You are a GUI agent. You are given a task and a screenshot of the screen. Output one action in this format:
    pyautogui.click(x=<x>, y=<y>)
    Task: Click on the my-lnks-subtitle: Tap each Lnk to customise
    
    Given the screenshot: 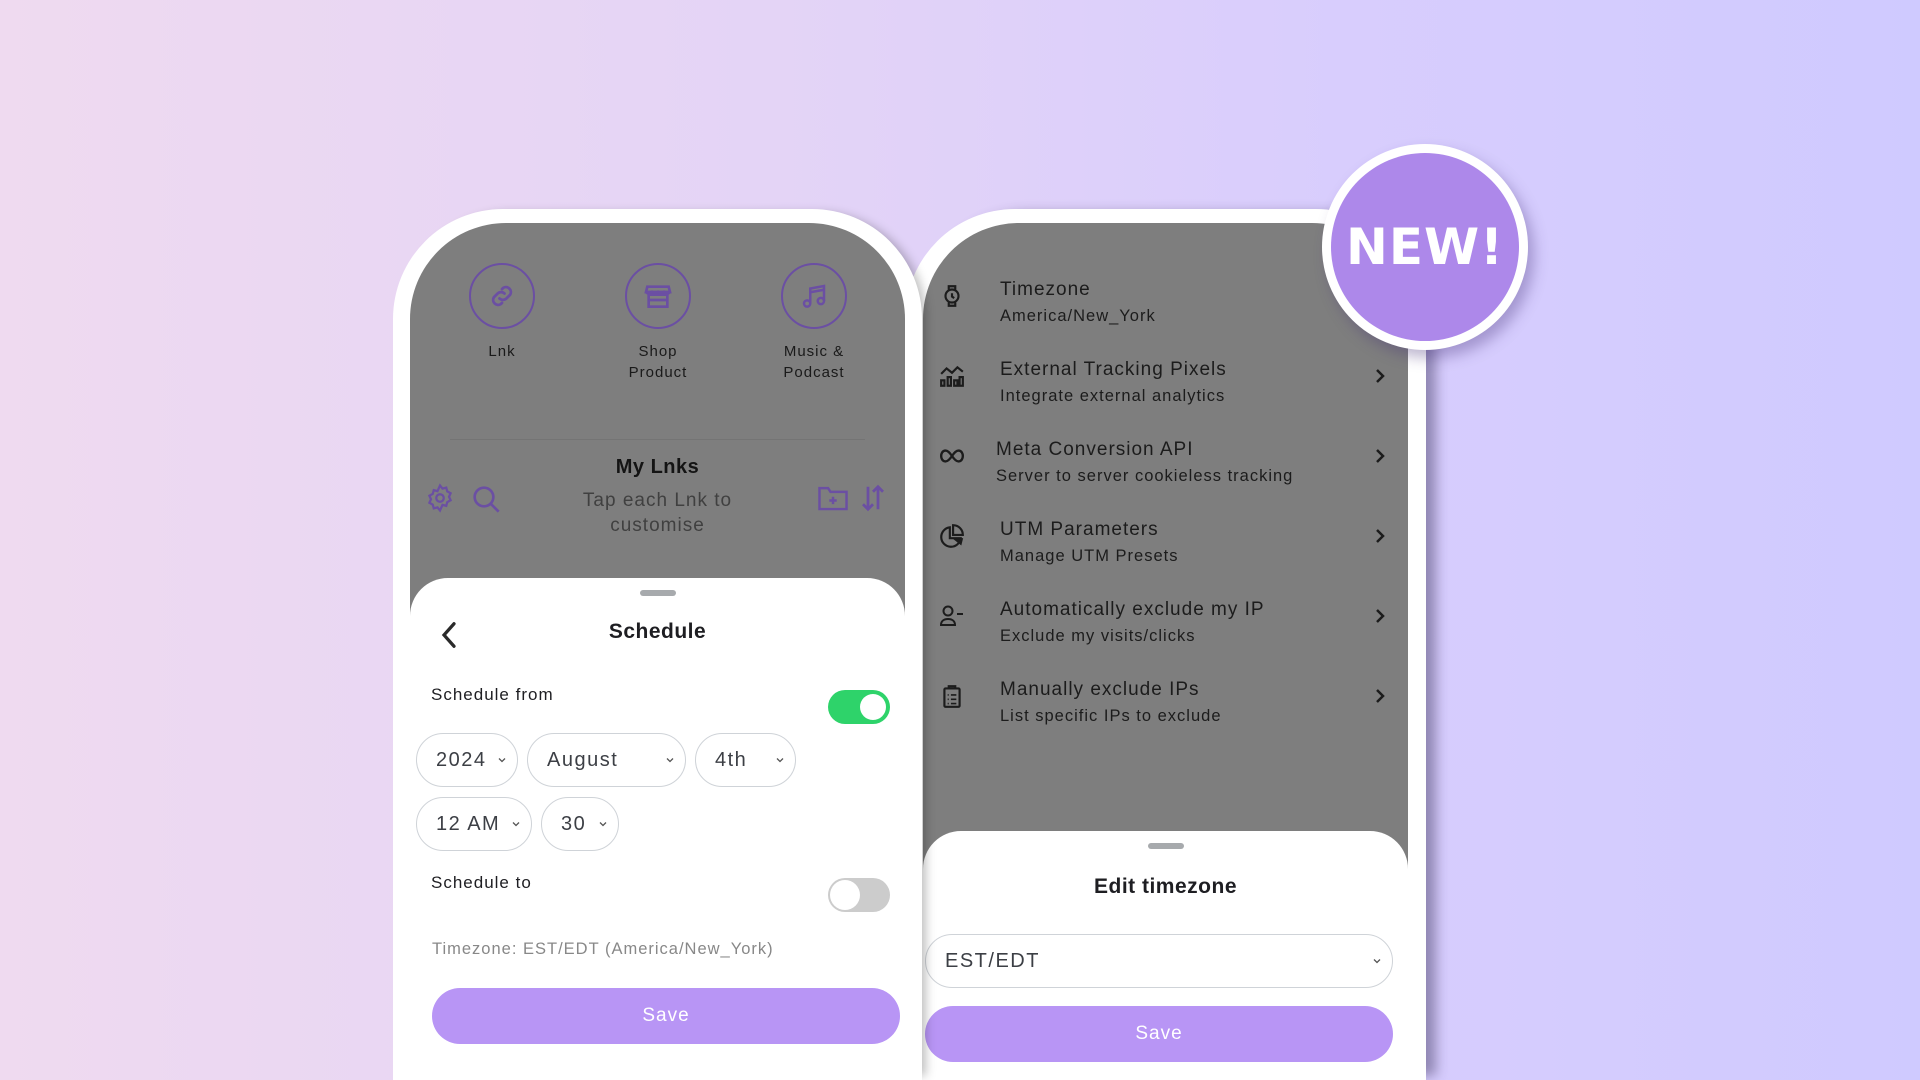 What is the action you would take?
    pyautogui.click(x=657, y=513)
    